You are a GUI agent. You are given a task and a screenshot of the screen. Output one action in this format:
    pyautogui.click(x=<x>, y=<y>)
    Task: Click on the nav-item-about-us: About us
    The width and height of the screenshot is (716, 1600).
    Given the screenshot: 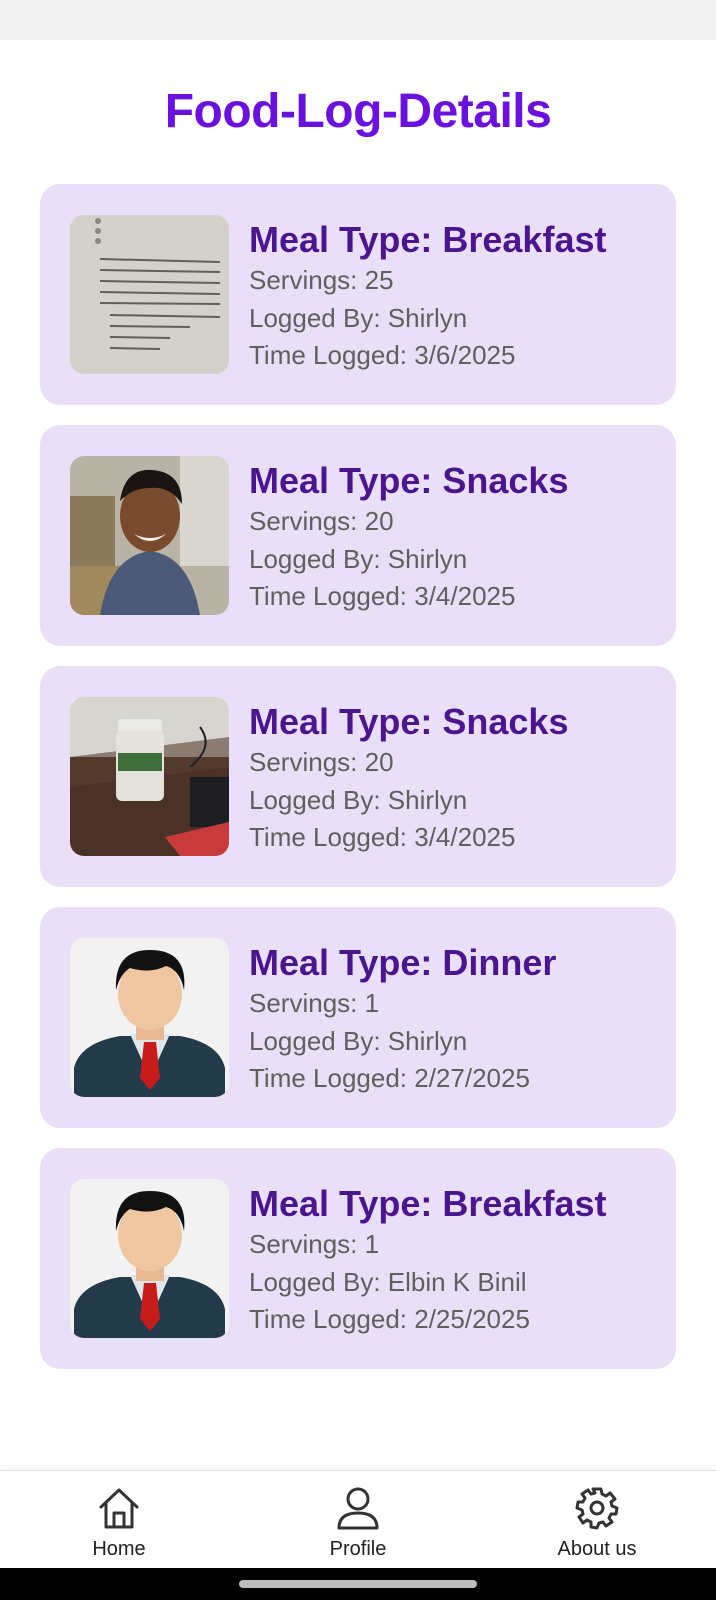 What is the action you would take?
    pyautogui.click(x=597, y=1523)
    